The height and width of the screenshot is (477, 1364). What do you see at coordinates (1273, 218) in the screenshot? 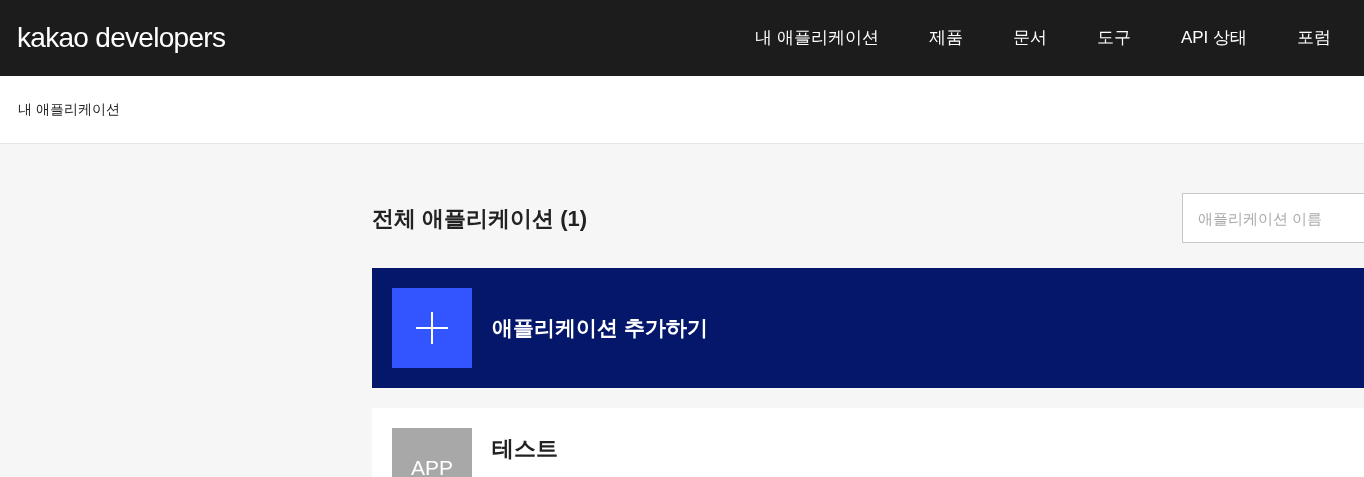
I see `search-field: 애플리케이션 이름` at bounding box center [1273, 218].